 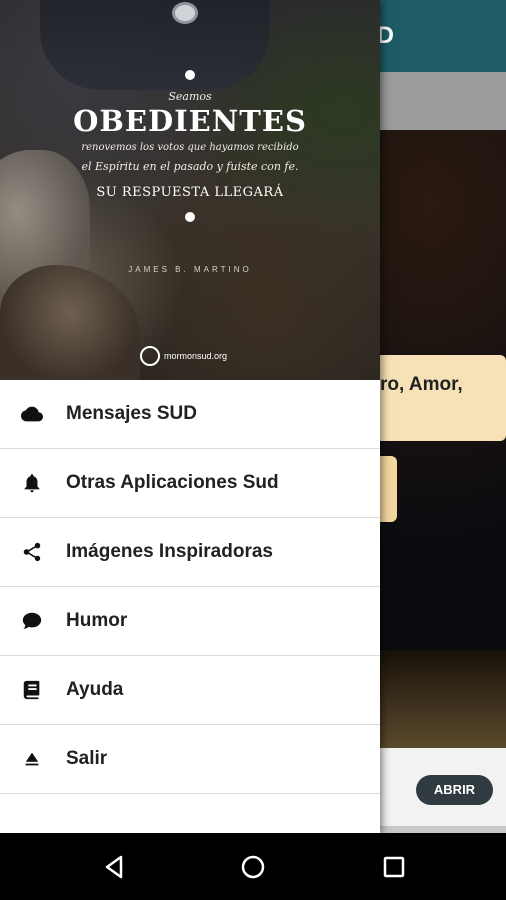 I want to click on header-dot-top, so click(x=190, y=75).